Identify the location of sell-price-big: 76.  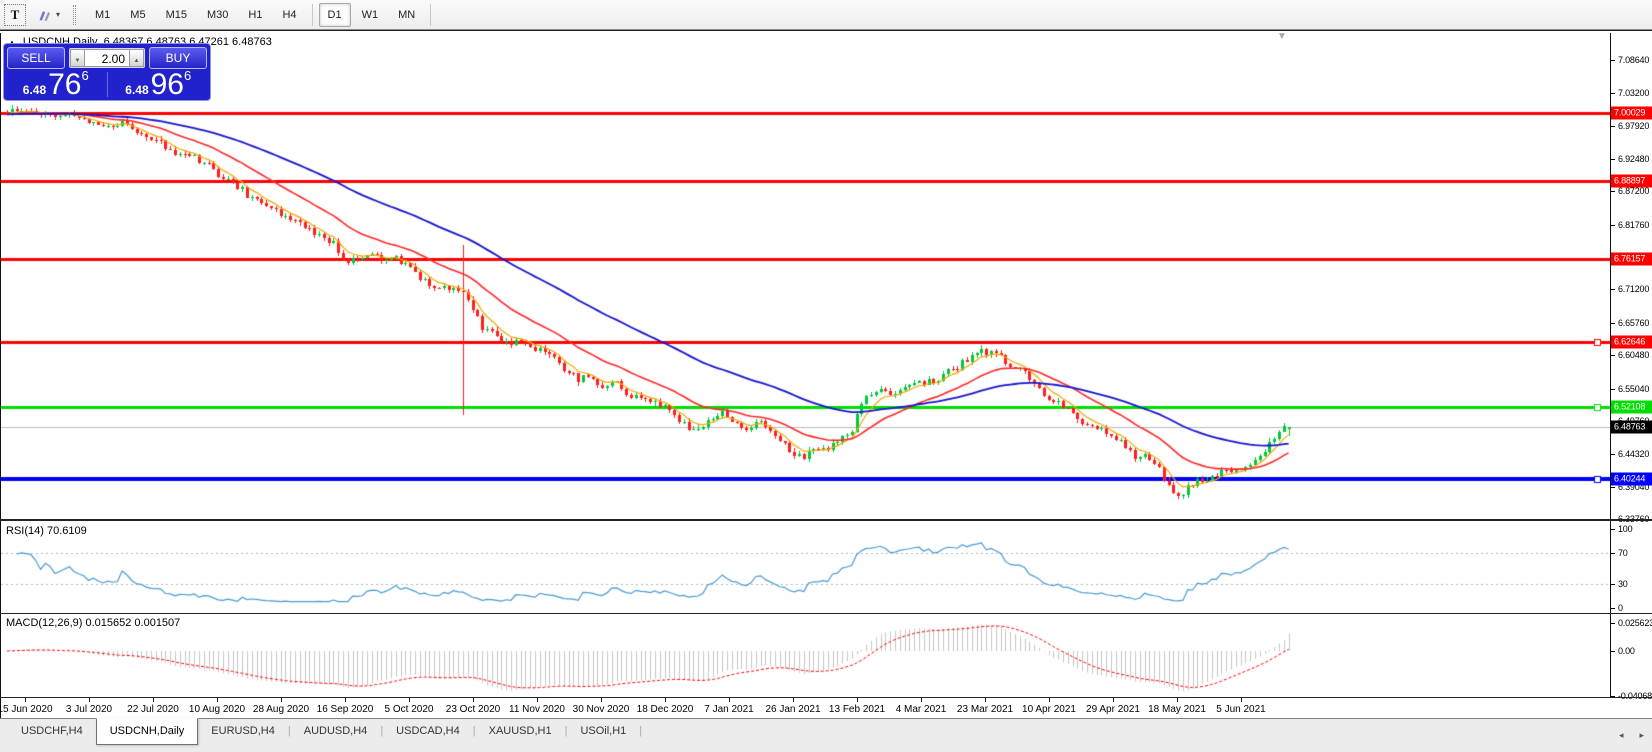
(65, 84).